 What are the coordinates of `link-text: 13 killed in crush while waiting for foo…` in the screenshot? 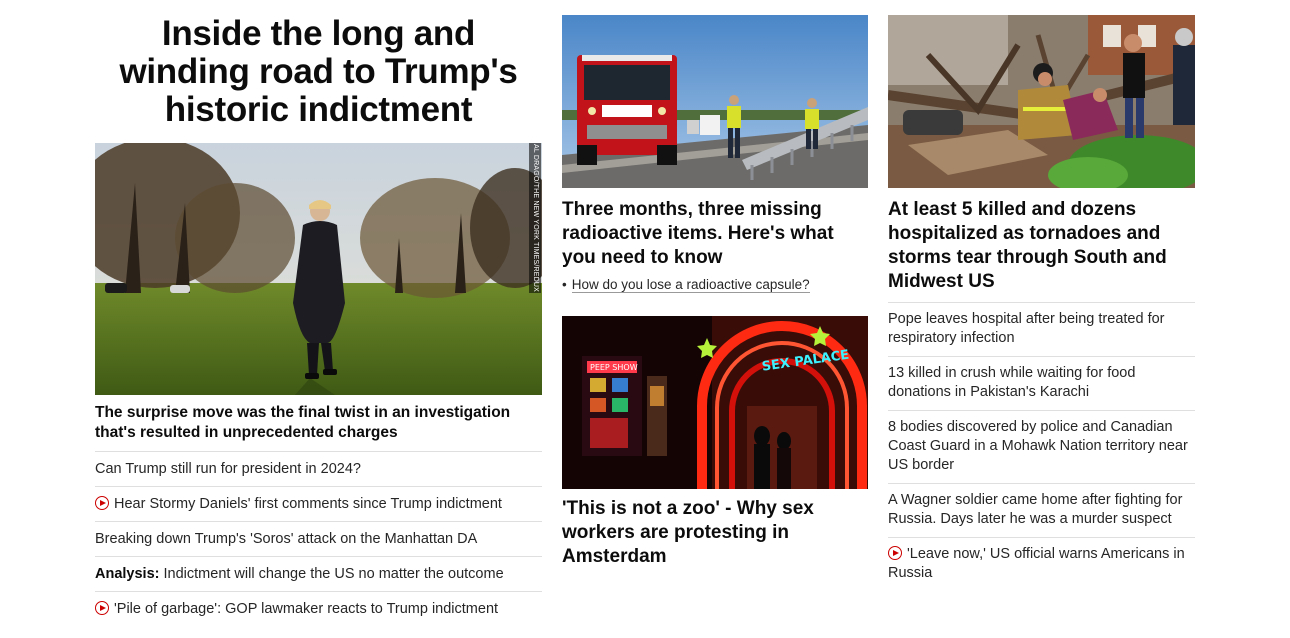 It's located at (1011, 382).